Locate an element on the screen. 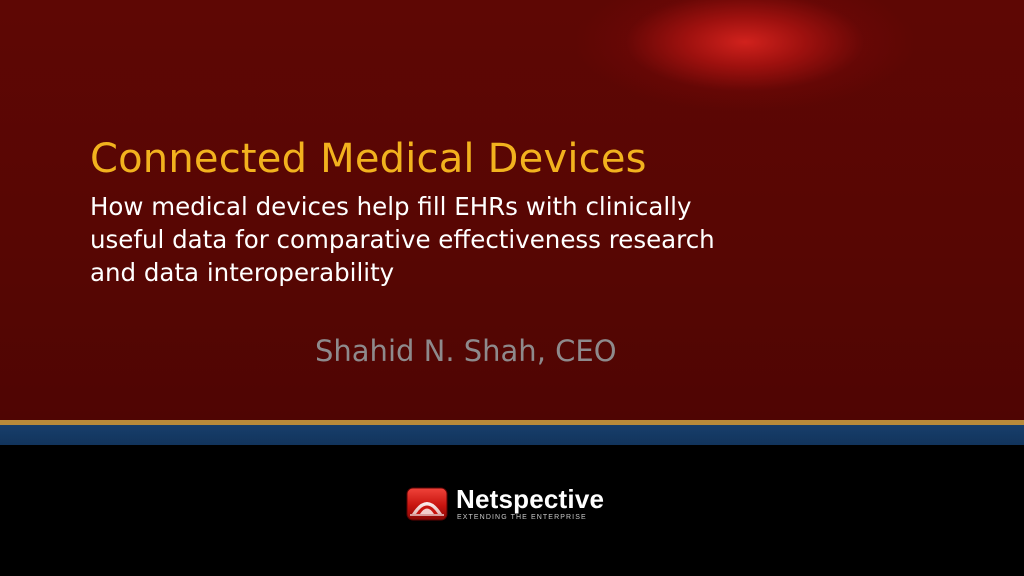 This screenshot has width=1024, height=576. logo-text-block: Netspective EXTENDING THE ENTERPRISE is located at coordinates (530, 503).